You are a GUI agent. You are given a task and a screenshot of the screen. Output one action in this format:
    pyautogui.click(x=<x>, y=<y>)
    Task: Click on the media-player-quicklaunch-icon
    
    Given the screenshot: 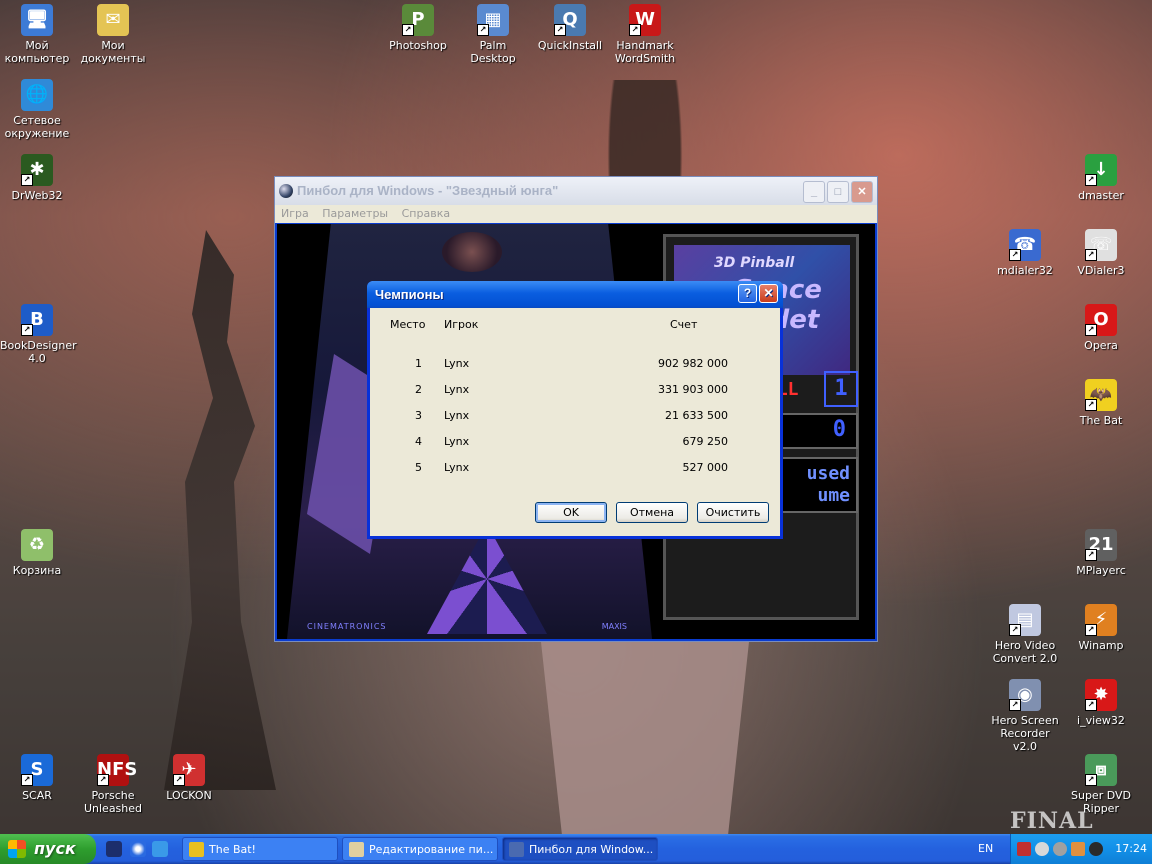 What is the action you would take?
    pyautogui.click(x=138, y=849)
    